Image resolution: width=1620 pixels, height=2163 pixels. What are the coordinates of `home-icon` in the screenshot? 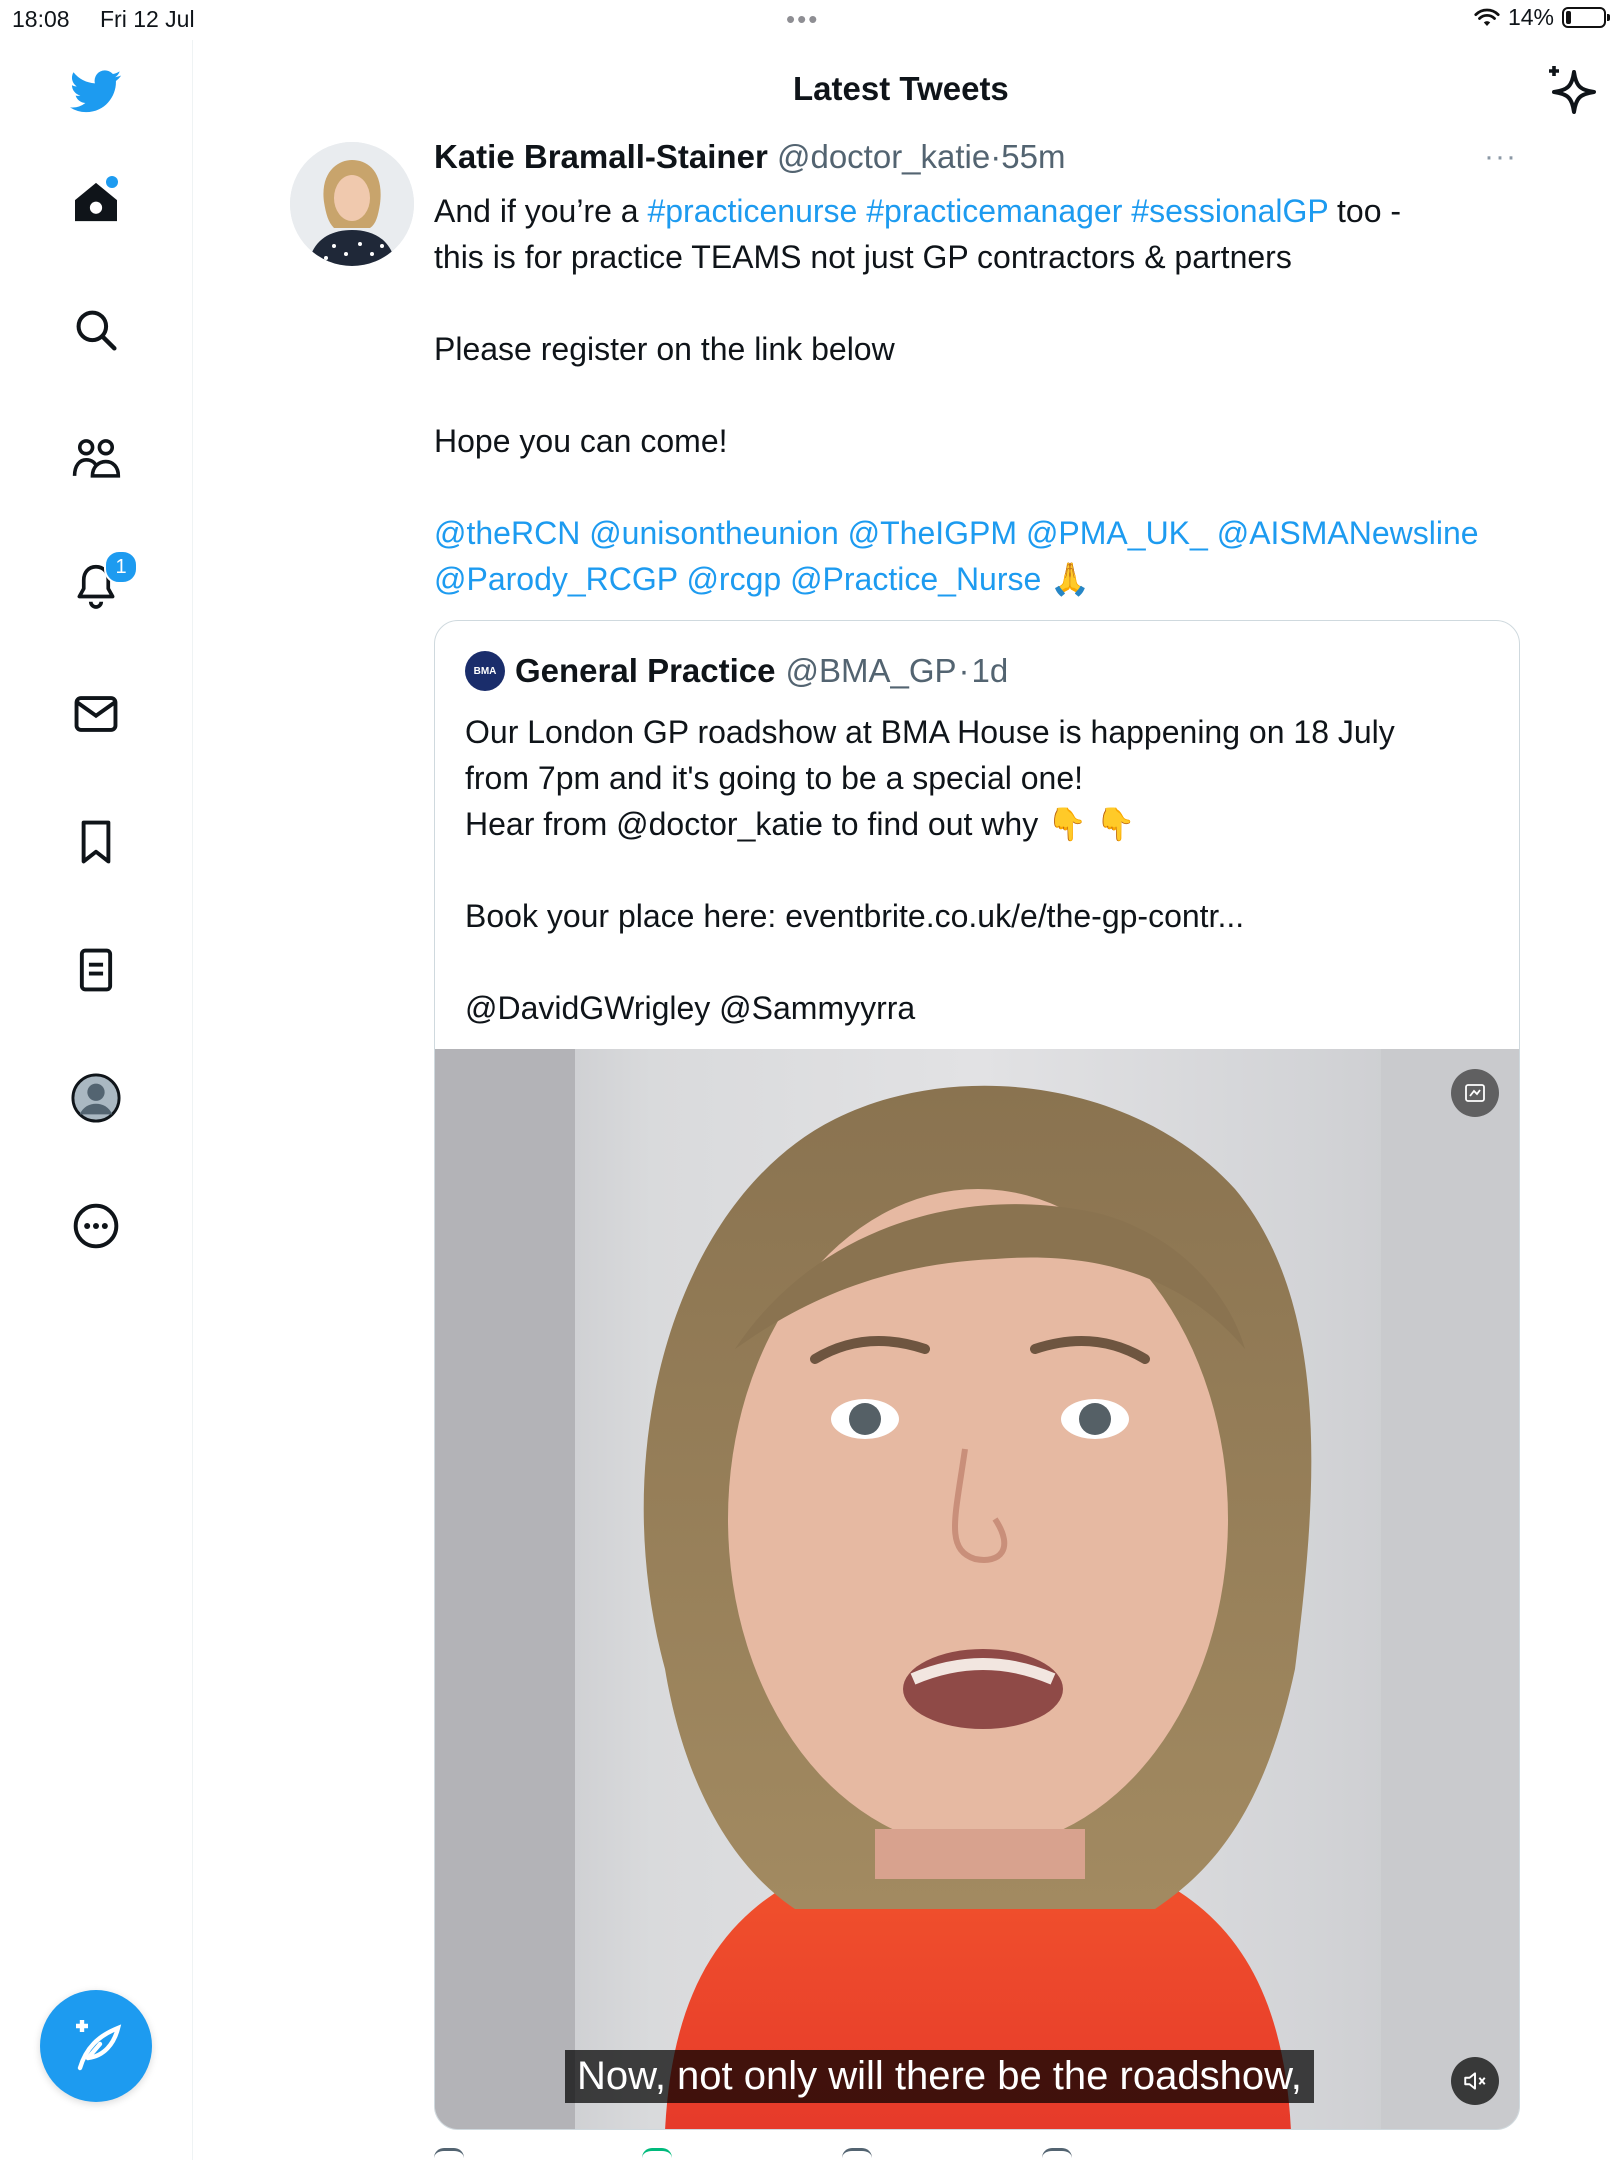 It's located at (96, 202).